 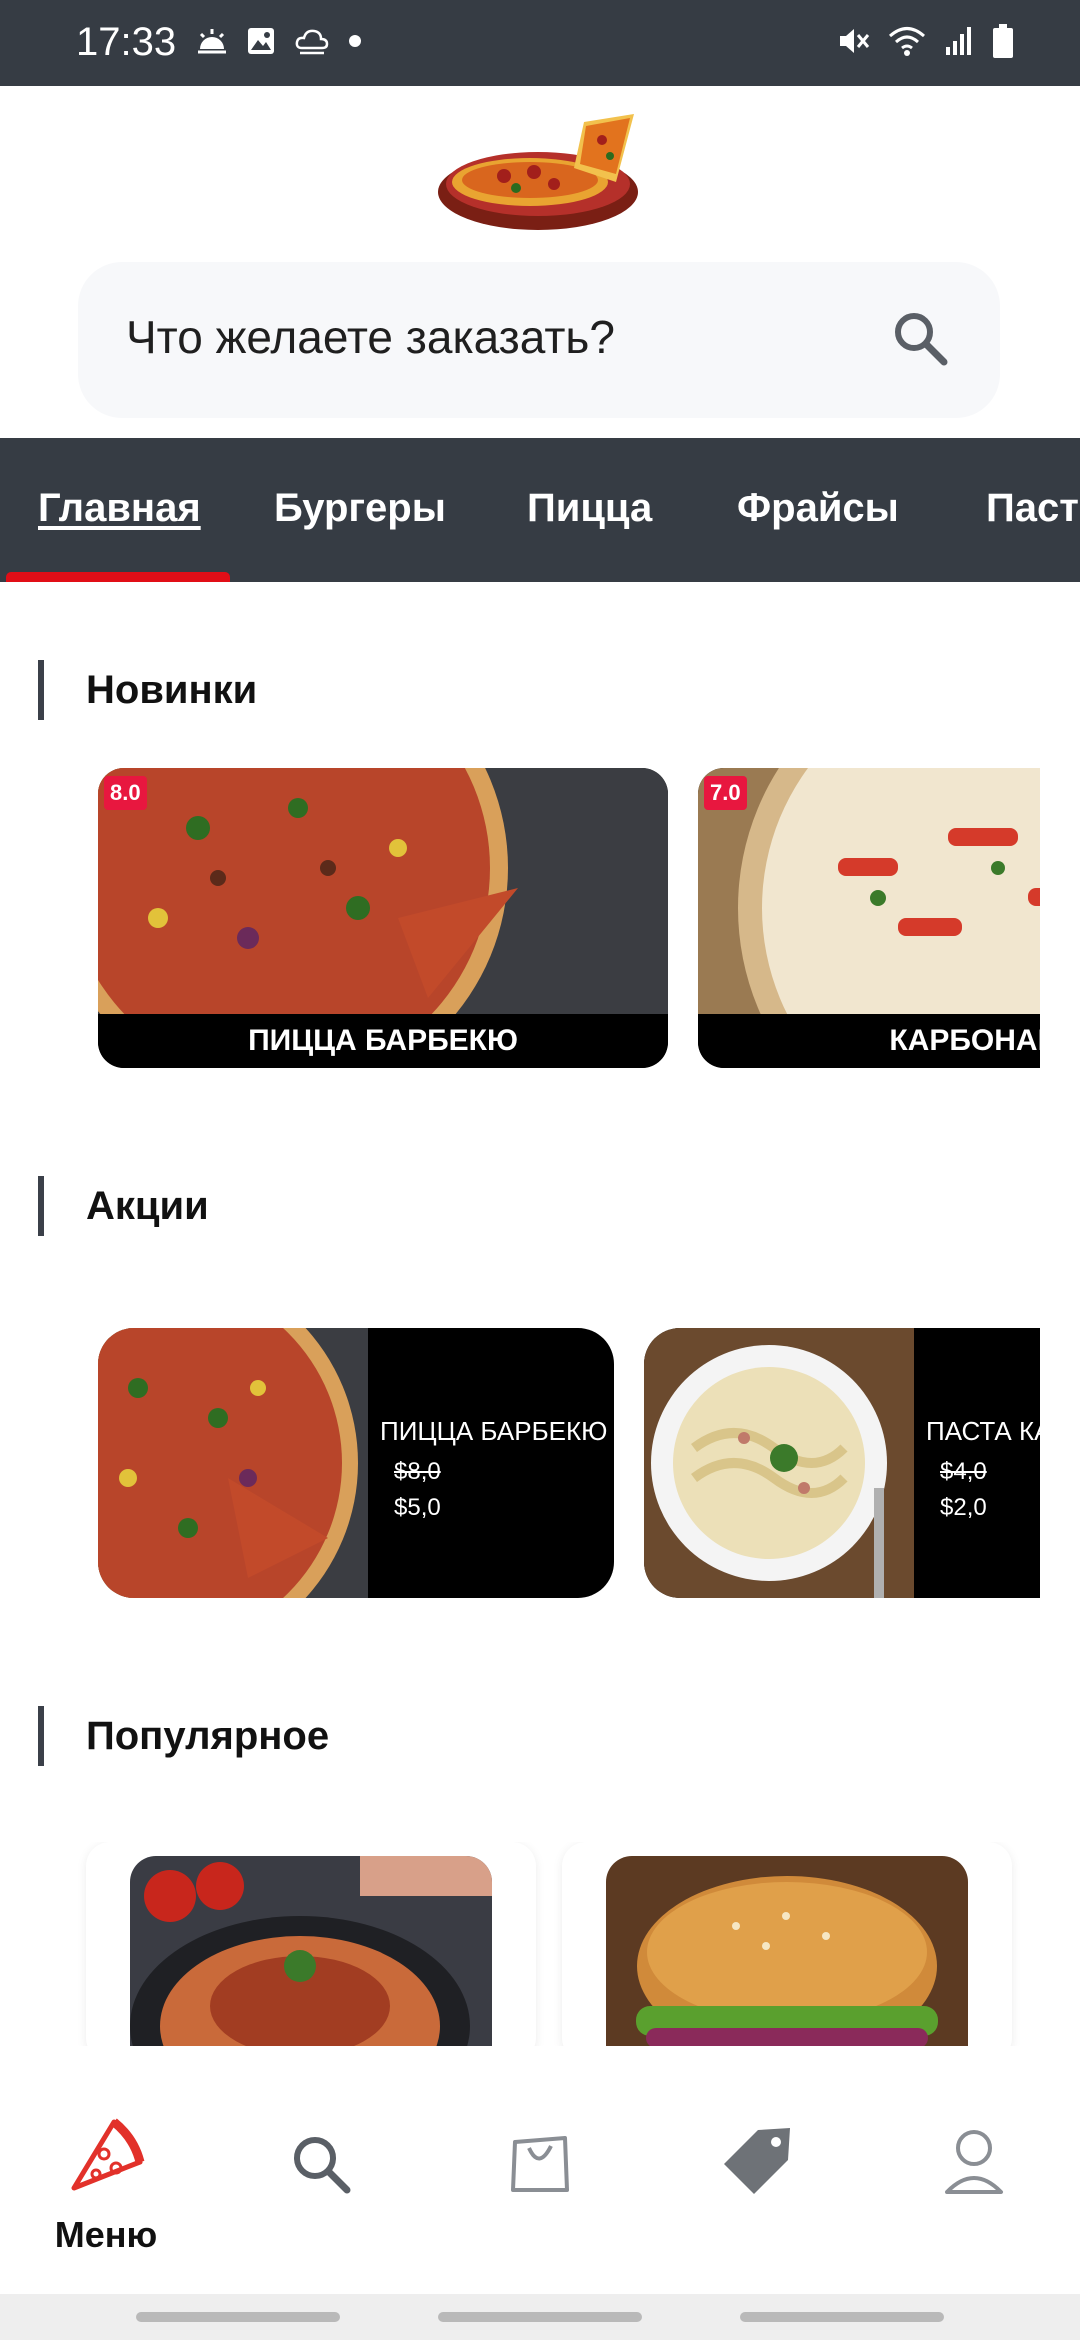 What do you see at coordinates (383, 1041) in the screenshot?
I see `item-name: ПИЦЦА БАРБЕКЮ` at bounding box center [383, 1041].